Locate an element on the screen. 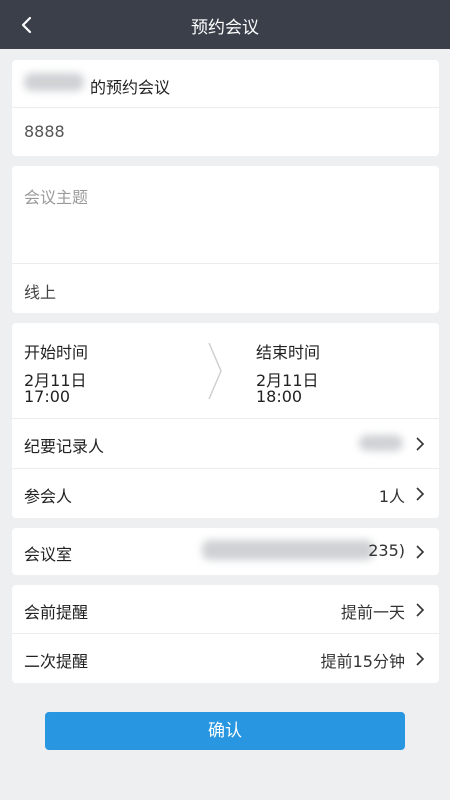  end-time: 18:00 is located at coordinates (279, 396).